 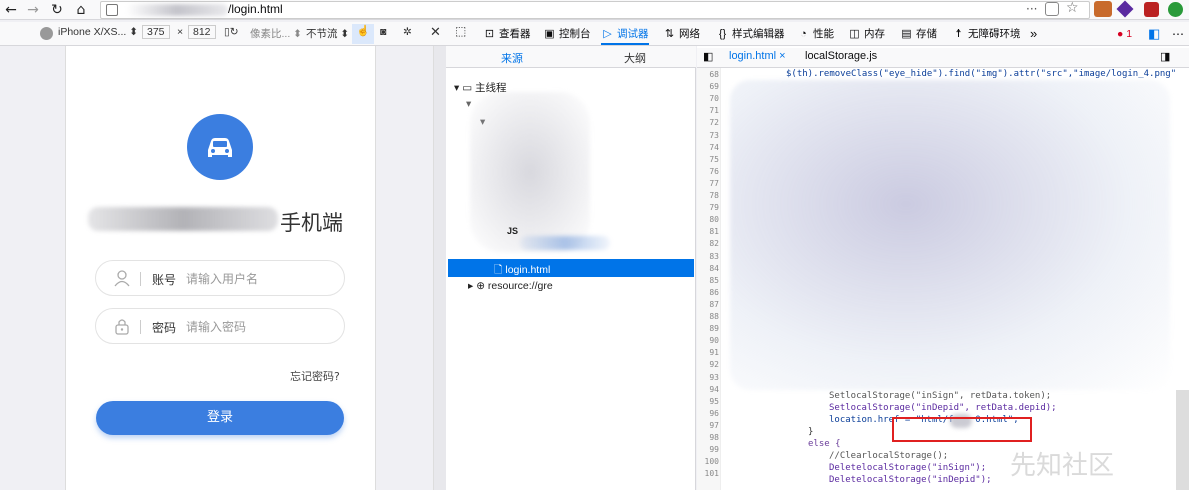 What do you see at coordinates (231, 32) in the screenshot?
I see `rotate-icon: ▯↻` at bounding box center [231, 32].